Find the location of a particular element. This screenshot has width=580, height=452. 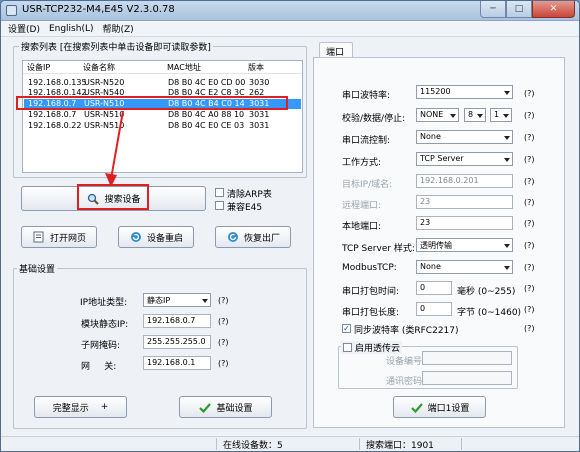

factory-reset-button: 恢复出厂 is located at coordinates (253, 237).